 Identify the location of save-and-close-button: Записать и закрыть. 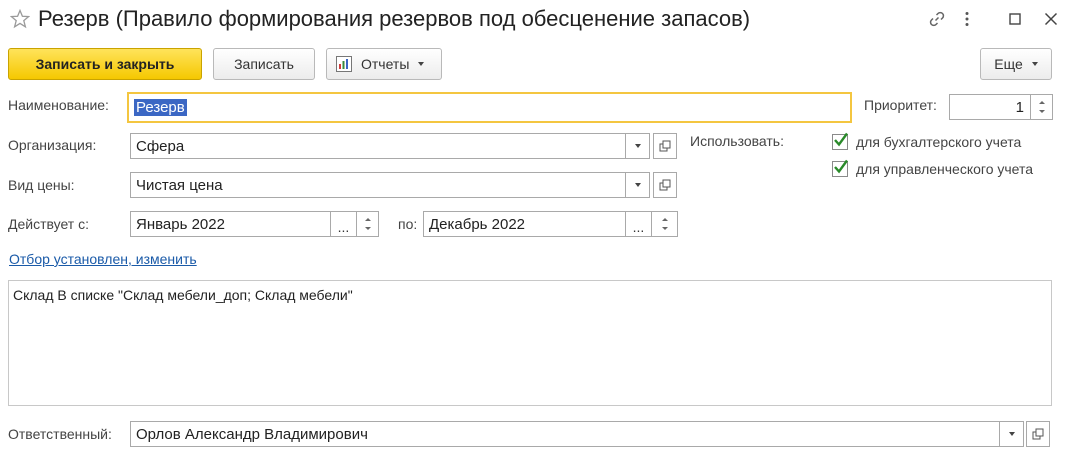
(105, 64).